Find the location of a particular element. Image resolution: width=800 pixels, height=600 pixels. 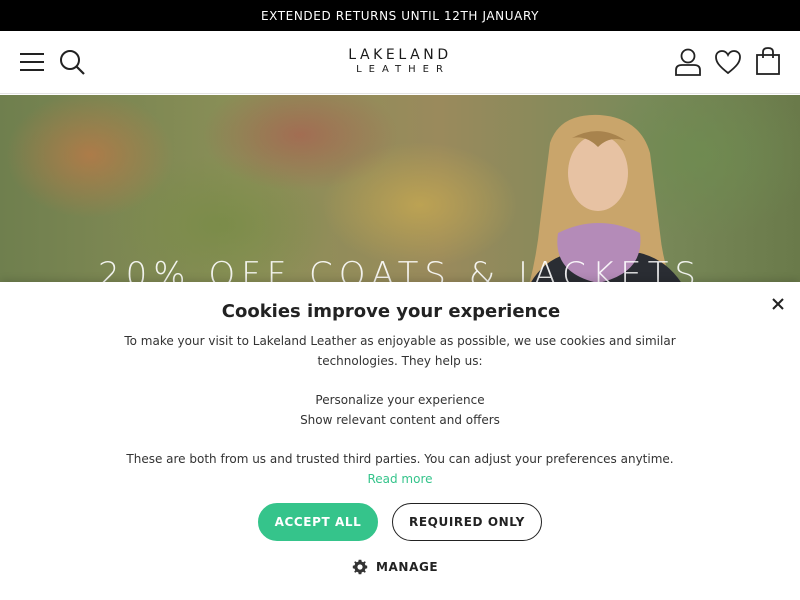

site-logo: LAKELAND LEATHER is located at coordinates (400, 63).